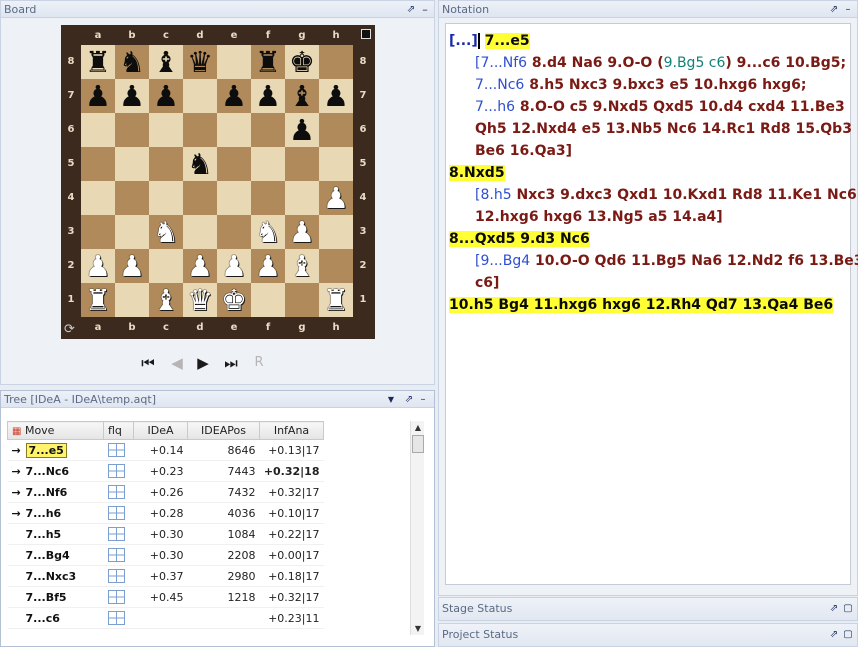  Describe the element at coordinates (268, 164) in the screenshot. I see `square-f5` at that location.